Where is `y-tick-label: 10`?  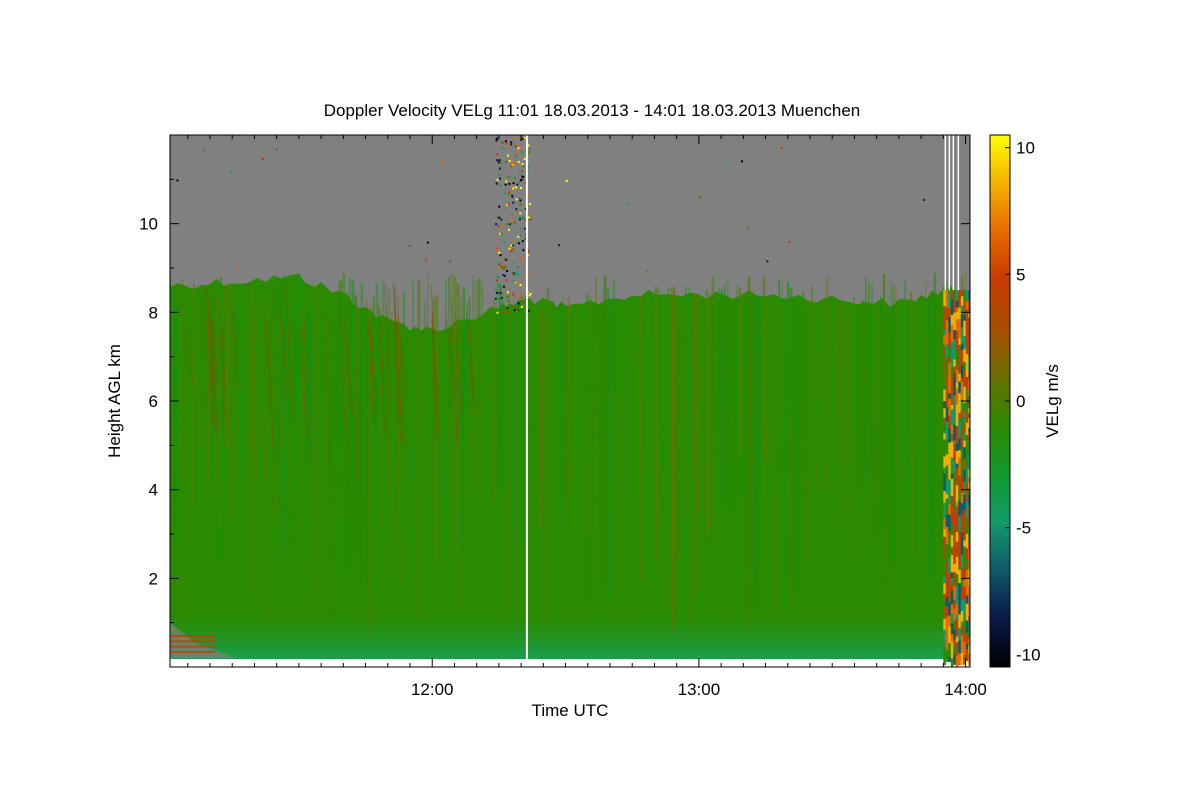
y-tick-label: 10 is located at coordinates (148, 224).